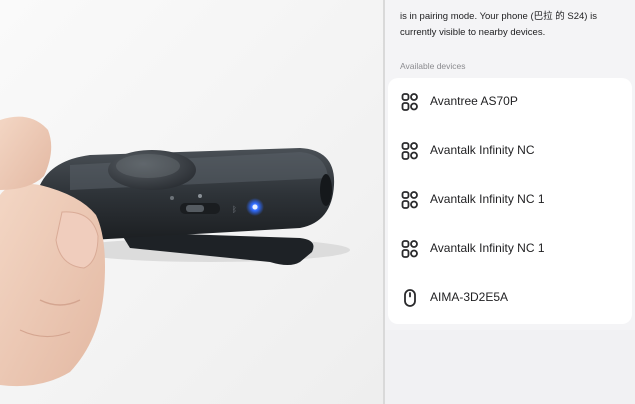  I want to click on device-item-aima-3d2e5a: AIMA-3D2E5A, so click(510, 298).